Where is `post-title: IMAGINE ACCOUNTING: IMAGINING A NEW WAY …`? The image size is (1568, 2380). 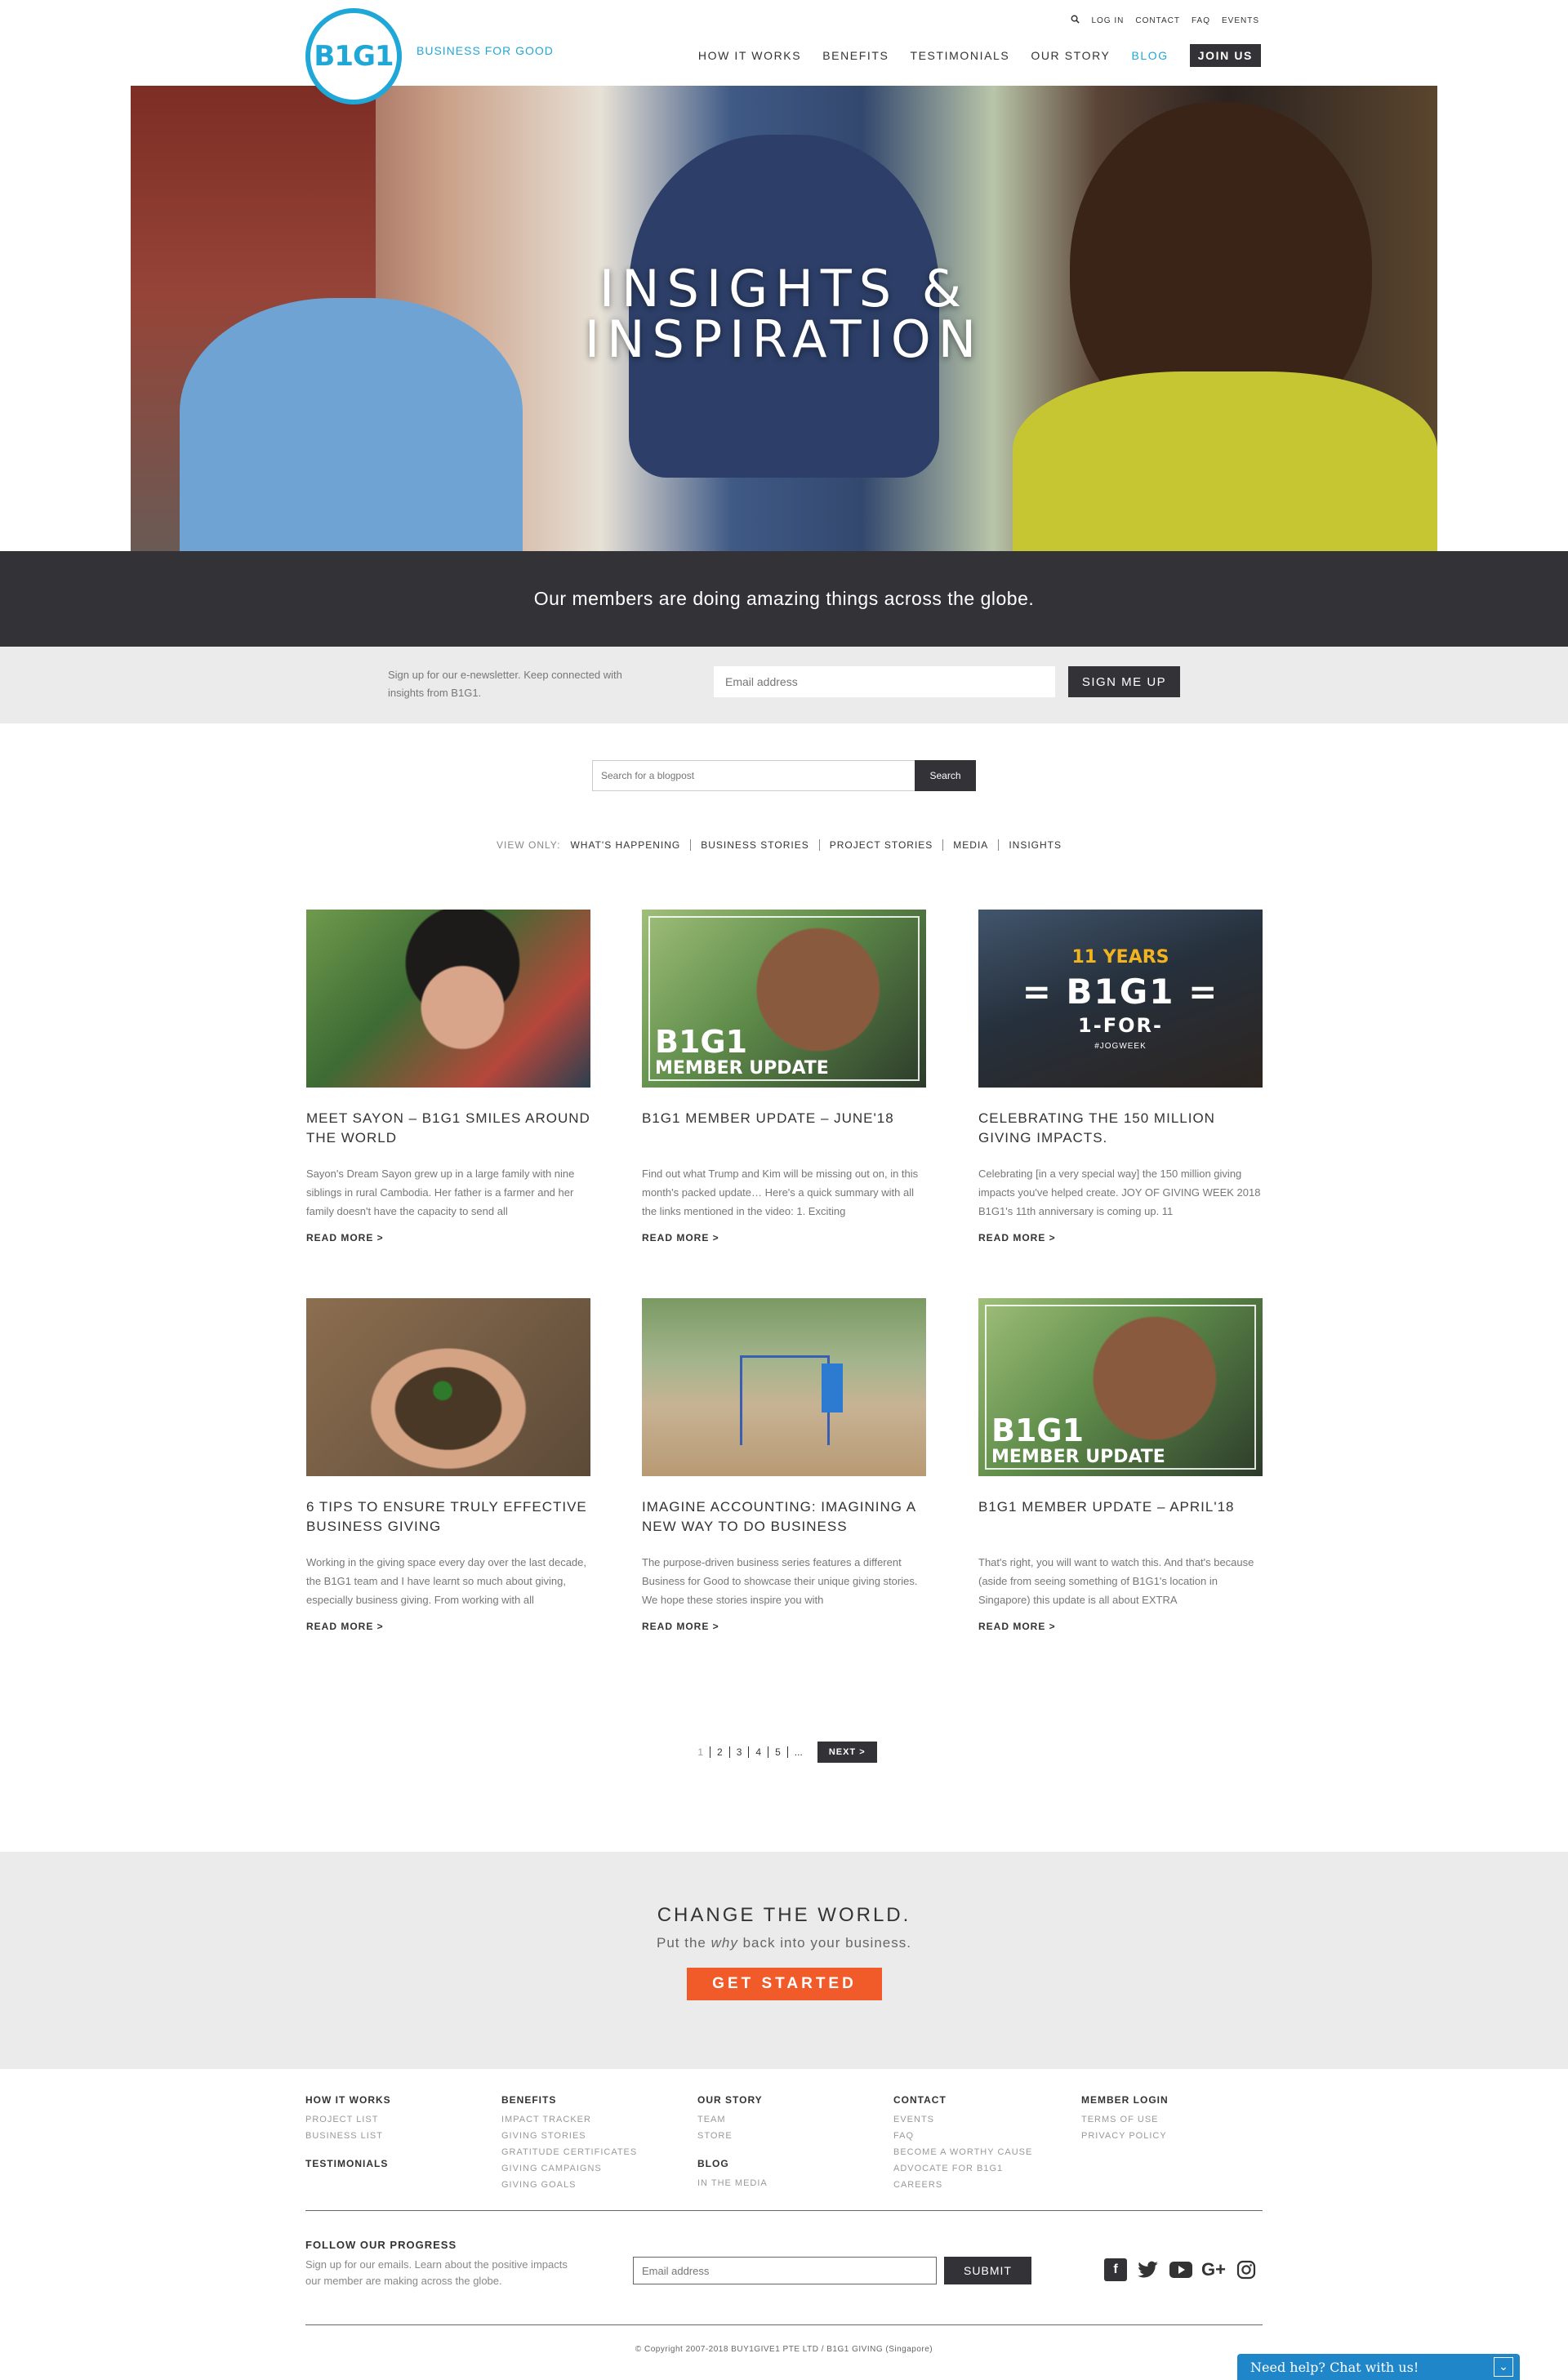 post-title: IMAGINE ACCOUNTING: IMAGINING A NEW WAY … is located at coordinates (784, 1520).